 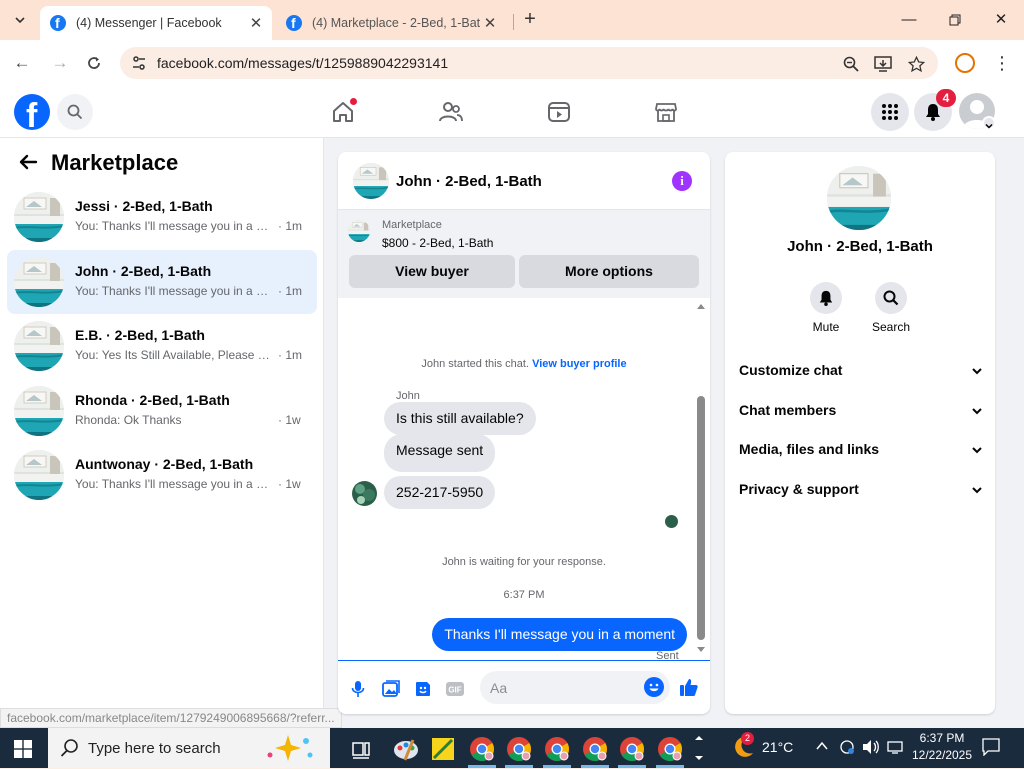 What do you see at coordinates (75, 112) in the screenshot?
I see `search-icon` at bounding box center [75, 112].